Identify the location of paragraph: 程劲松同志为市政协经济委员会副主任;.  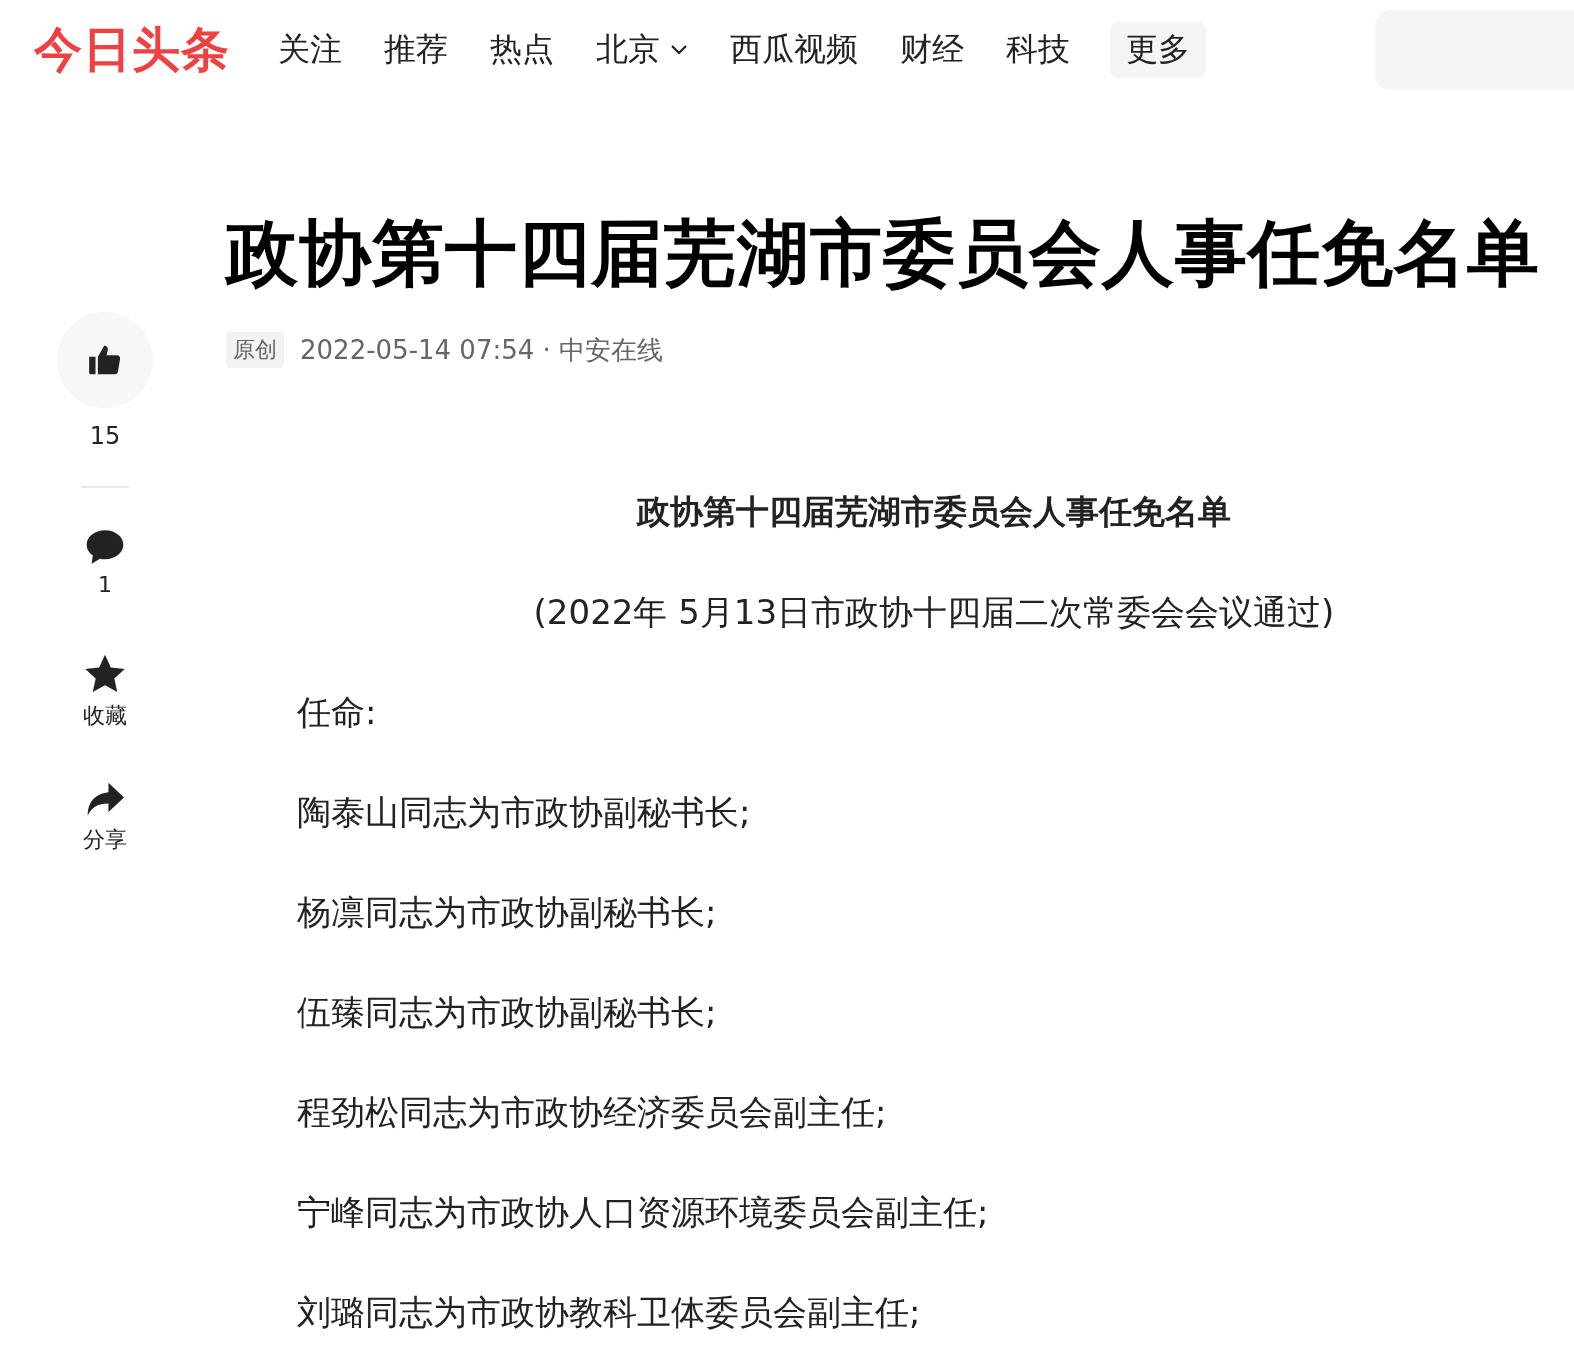
(592, 1113).